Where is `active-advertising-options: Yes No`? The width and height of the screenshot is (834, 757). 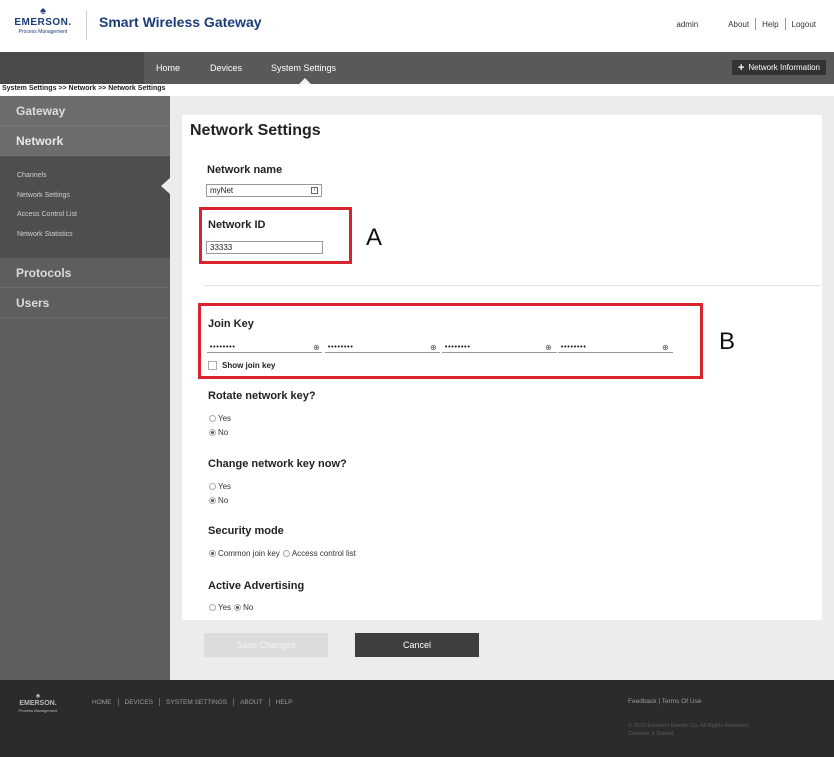 active-advertising-options: Yes No is located at coordinates (231, 607).